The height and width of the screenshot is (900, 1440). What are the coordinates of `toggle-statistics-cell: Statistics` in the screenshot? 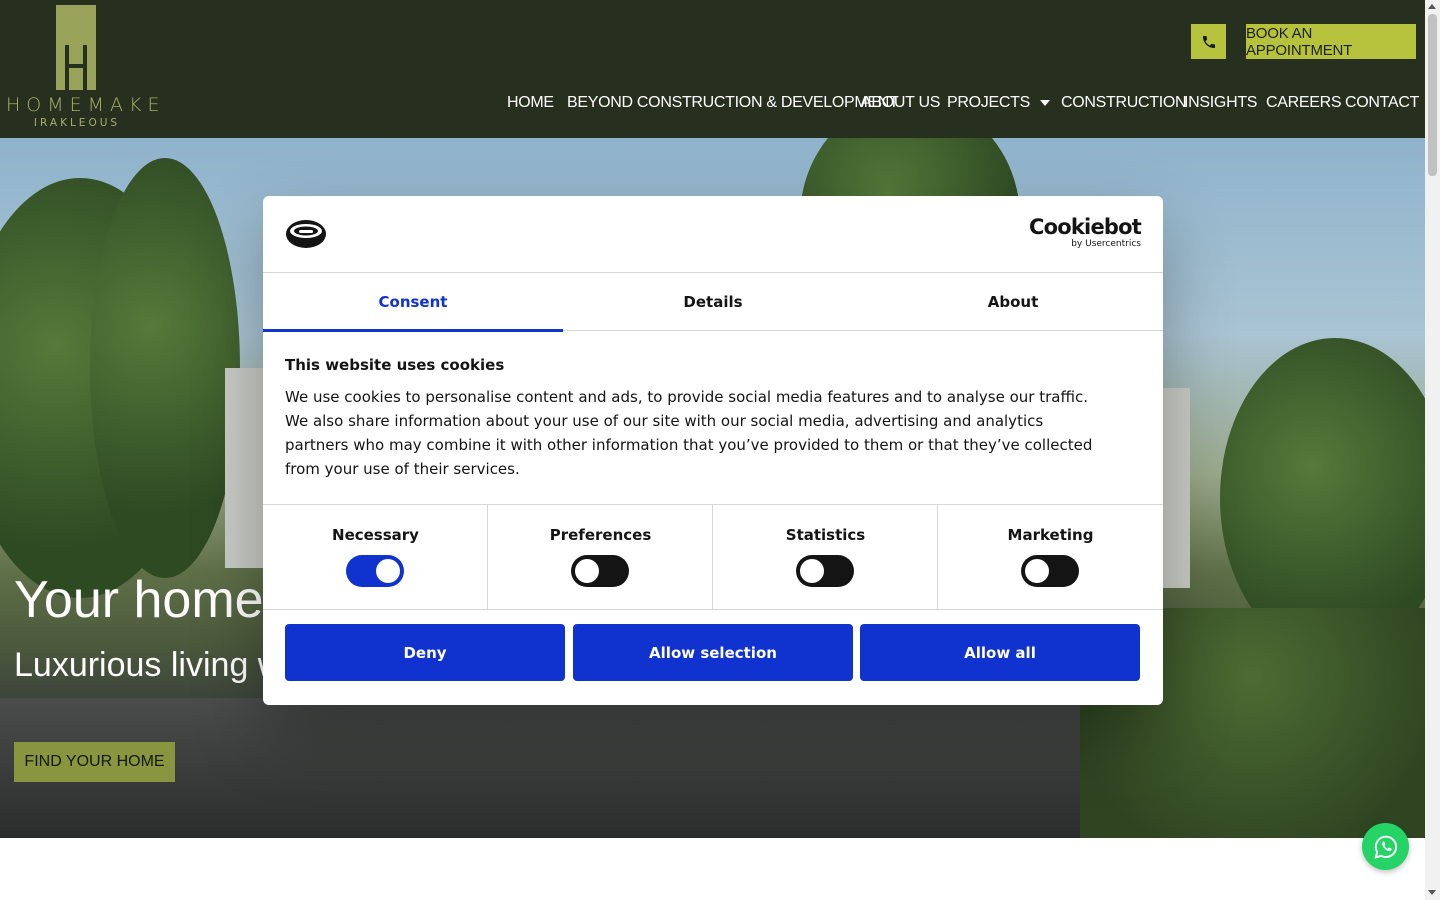 It's located at (825, 557).